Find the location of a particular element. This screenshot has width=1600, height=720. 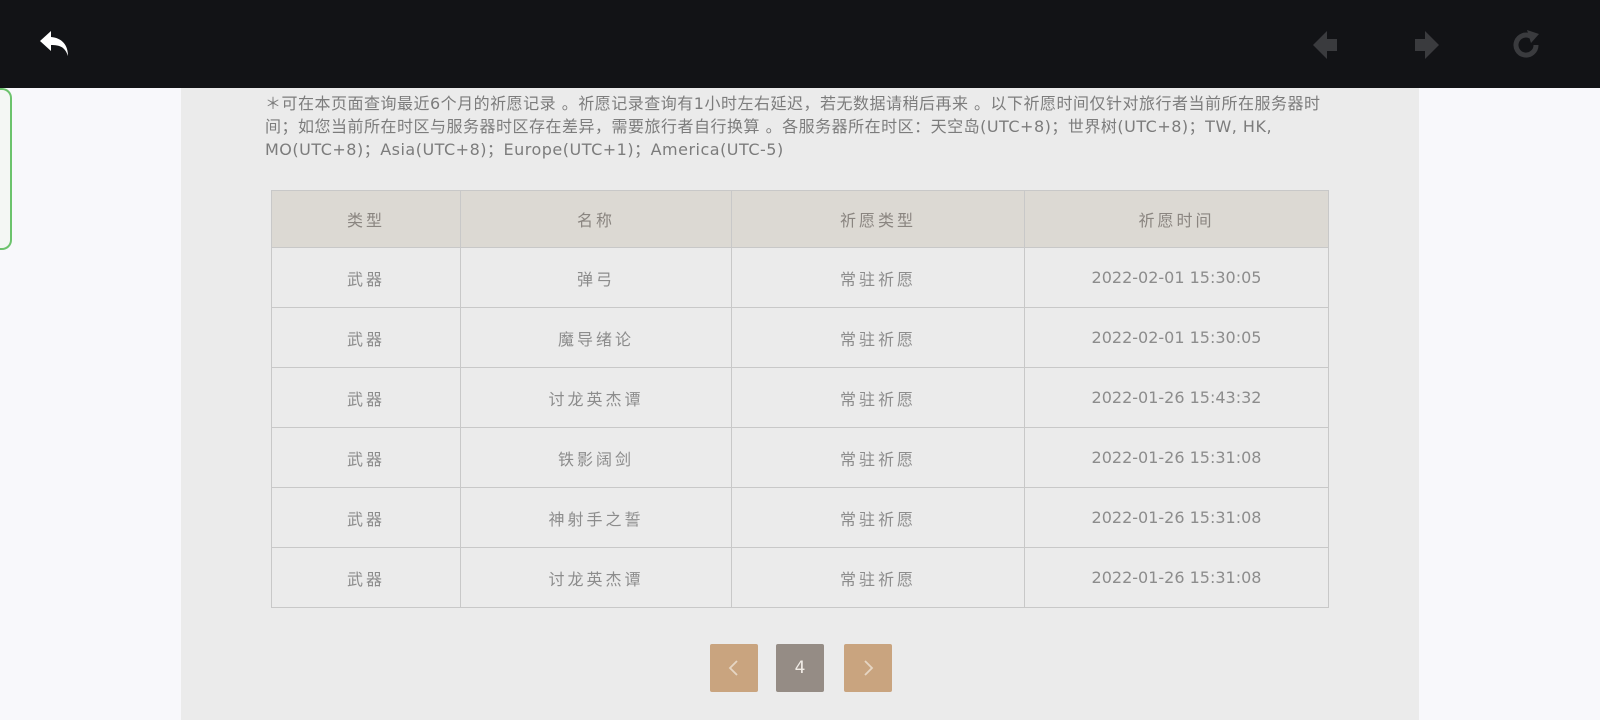

table-row: 武器 讨龙英杰谭 常驻祈愿 2022-01-26 15:31:08 is located at coordinates (800, 577).